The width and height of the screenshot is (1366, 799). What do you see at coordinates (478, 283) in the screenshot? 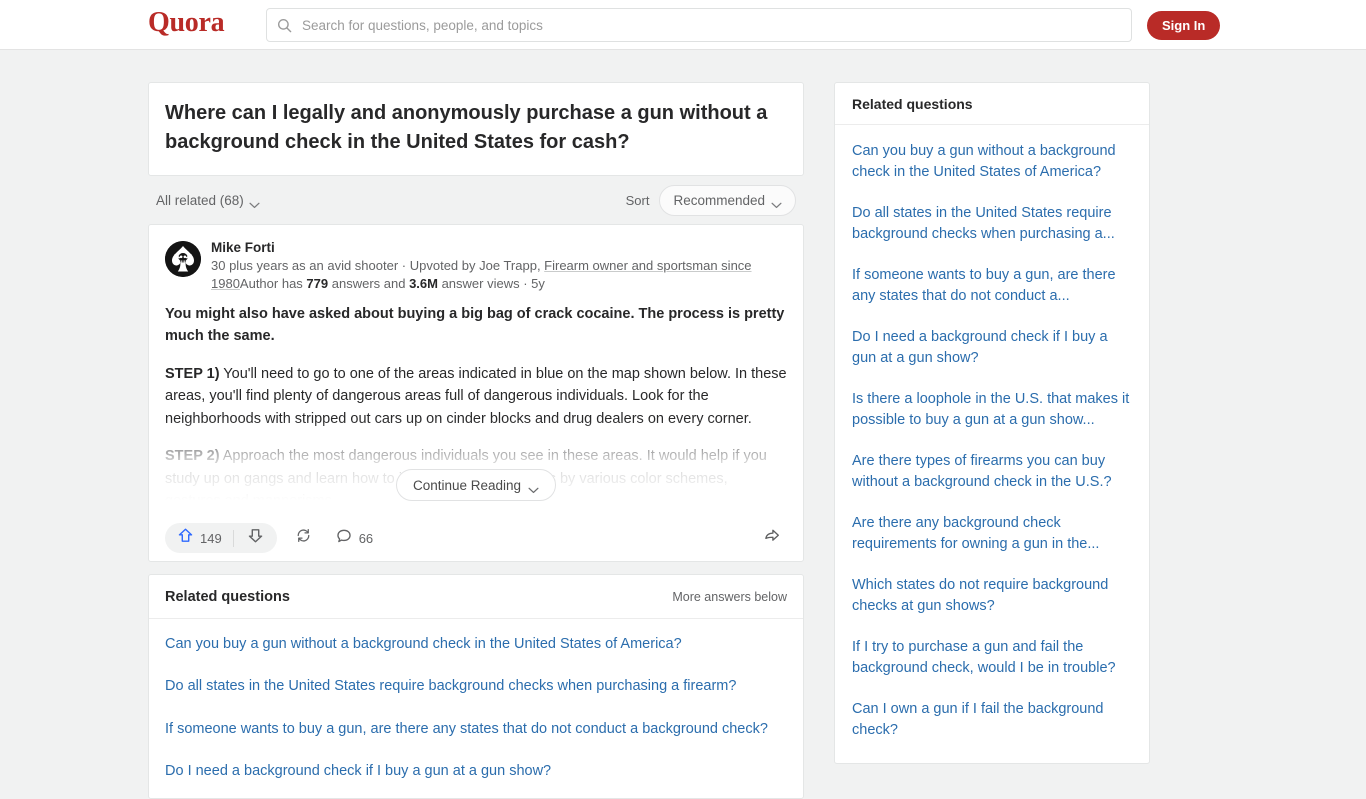
I see `views-word: answer views` at bounding box center [478, 283].